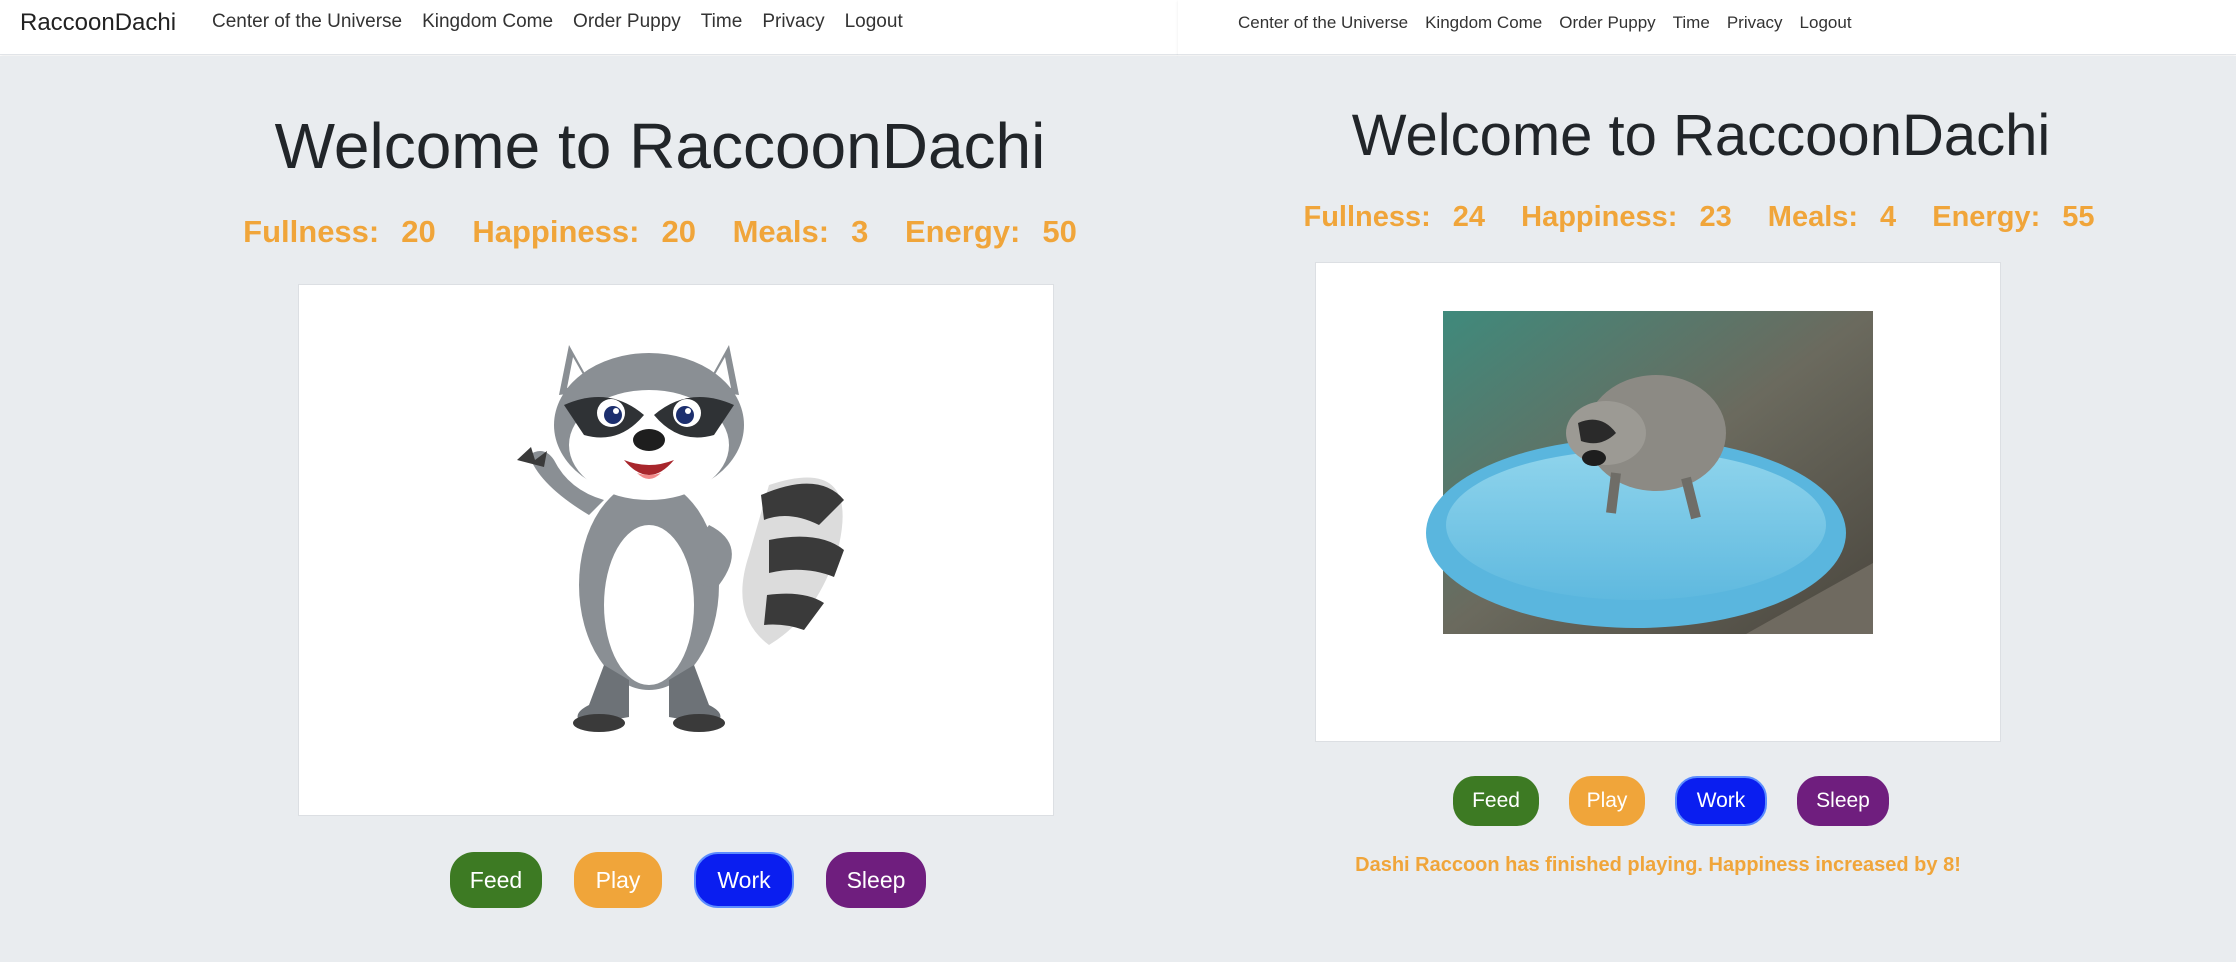 This screenshot has width=2236, height=962. Describe the element at coordinates (1059, 231) in the screenshot. I see `stat-value: 50` at that location.